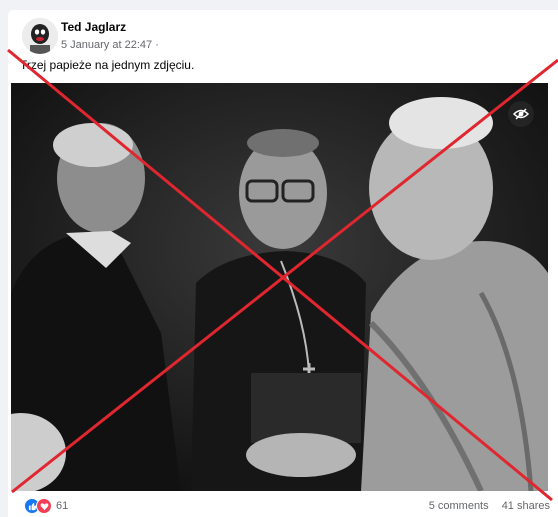 The image size is (558, 517). I want to click on post-caption: Trzej papieże na jednym zdjęciu., so click(107, 65).